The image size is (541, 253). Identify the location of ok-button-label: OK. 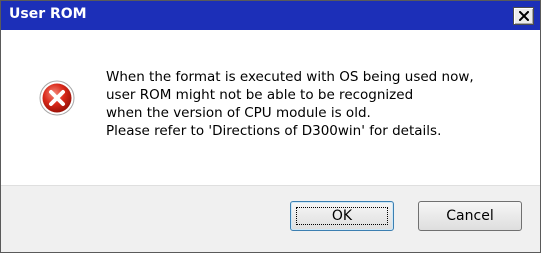
(342, 216).